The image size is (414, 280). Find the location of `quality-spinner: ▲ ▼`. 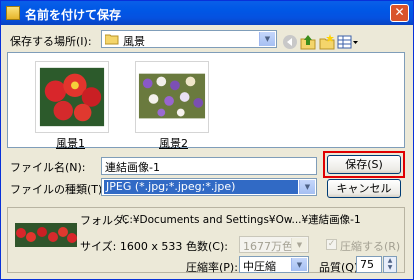

quality-spinner: ▲ ▼ is located at coordinates (390, 264).